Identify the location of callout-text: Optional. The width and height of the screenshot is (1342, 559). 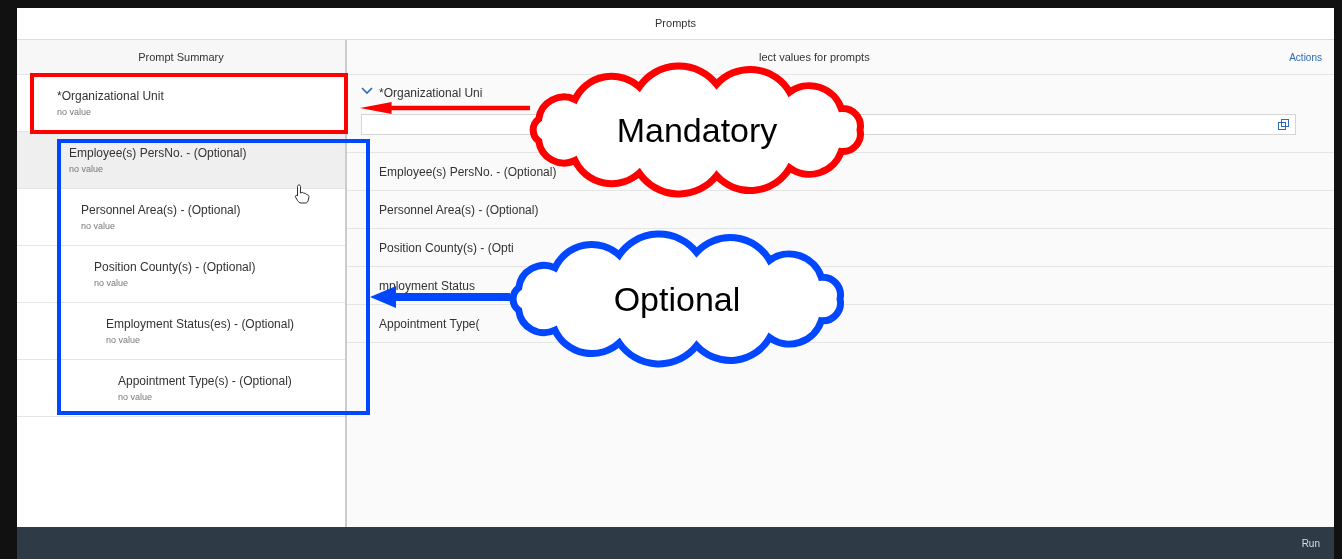
(677, 299).